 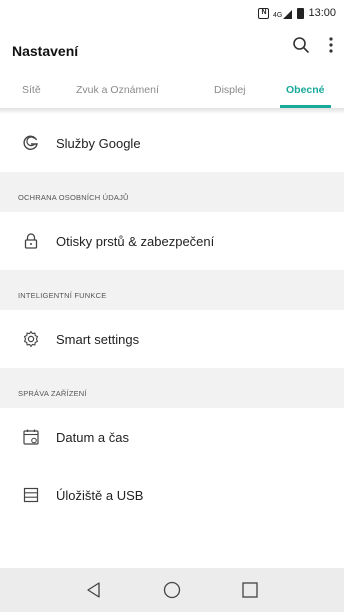 What do you see at coordinates (172, 143) in the screenshot?
I see `list-item-google: Služby Google` at bounding box center [172, 143].